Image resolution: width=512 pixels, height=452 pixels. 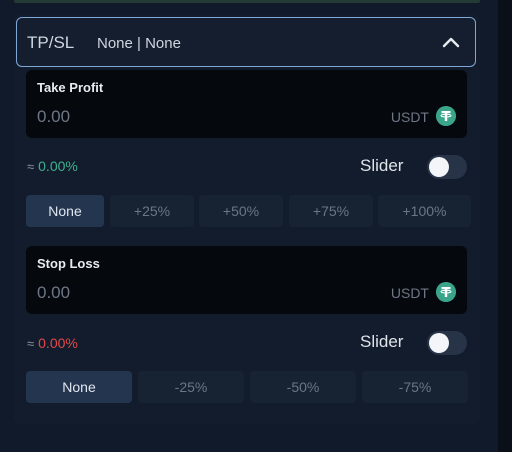 I want to click on stop-loss-preset-50: -50%, so click(x=303, y=387).